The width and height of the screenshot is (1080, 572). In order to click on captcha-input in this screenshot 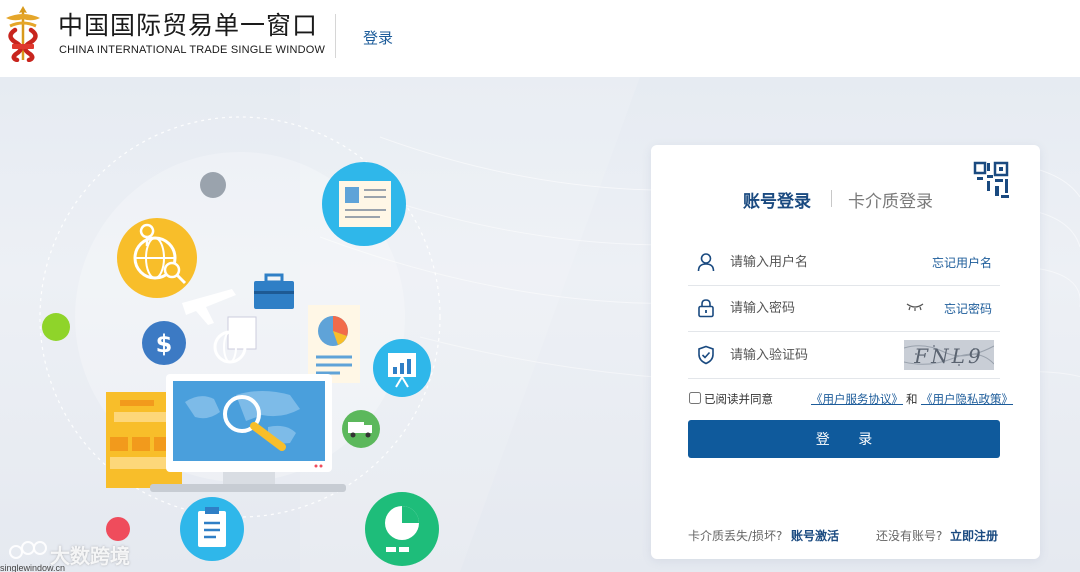, I will do `click(815, 355)`.